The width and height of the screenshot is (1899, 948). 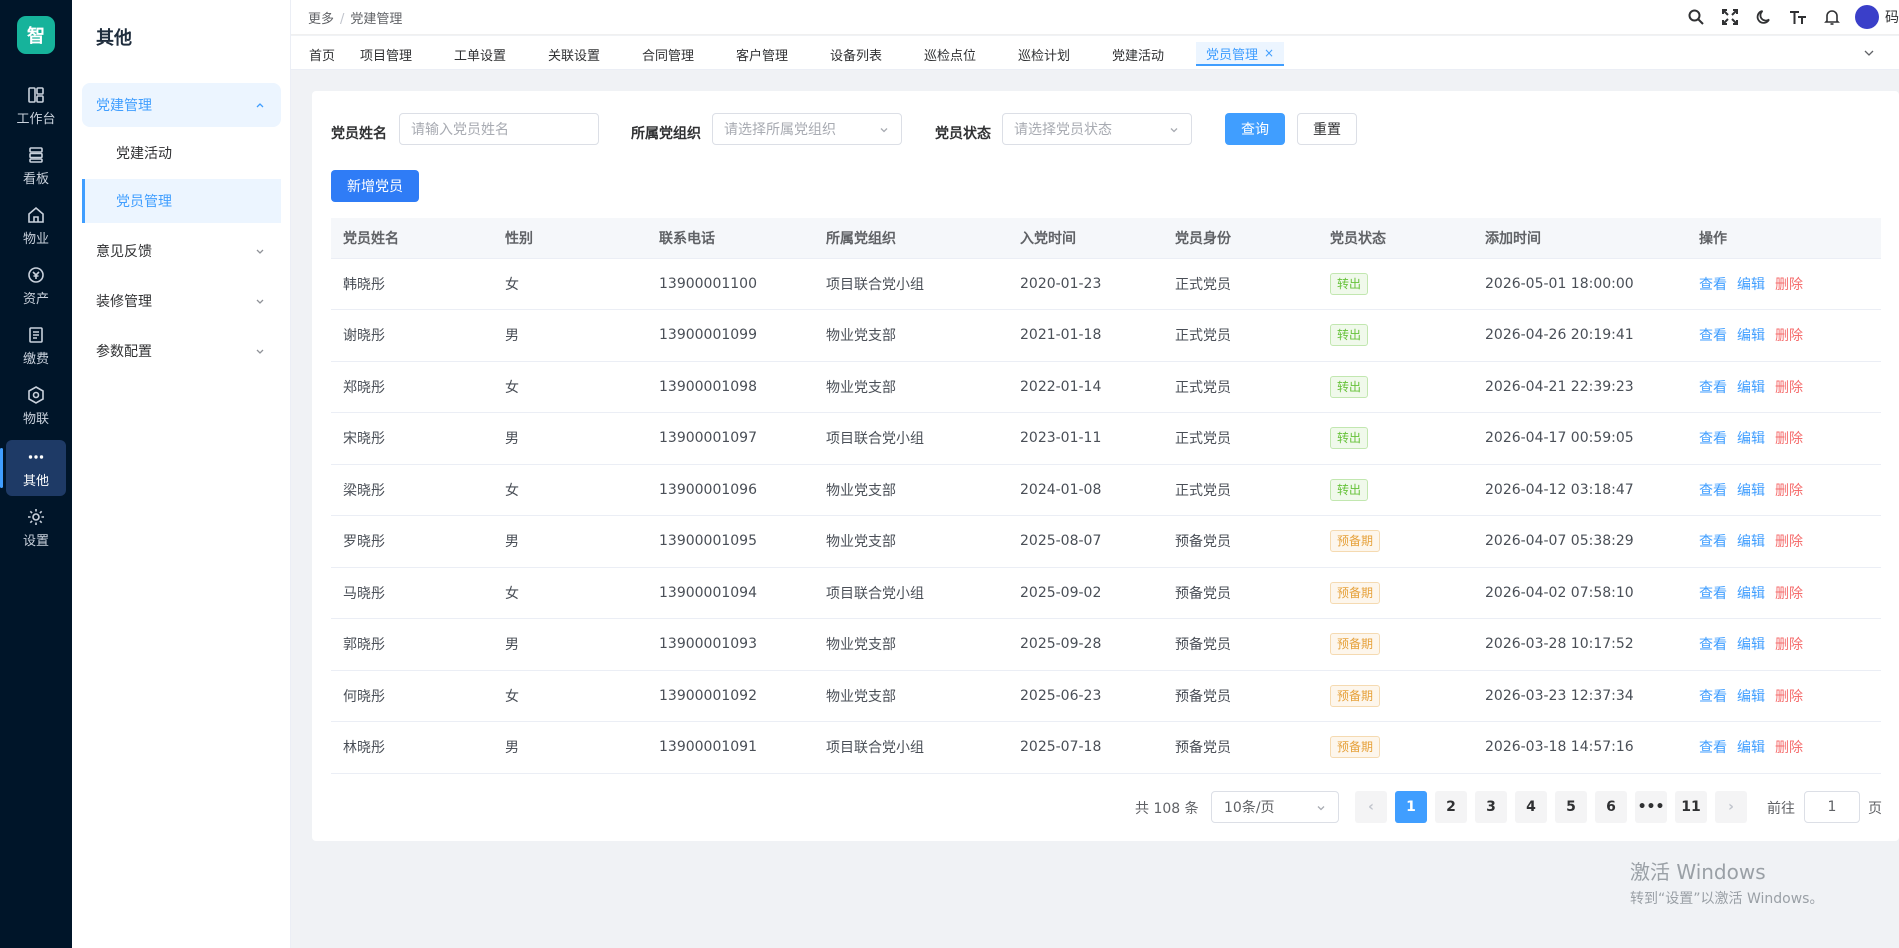 What do you see at coordinates (570, 238) in the screenshot?
I see `column-header: 性别` at bounding box center [570, 238].